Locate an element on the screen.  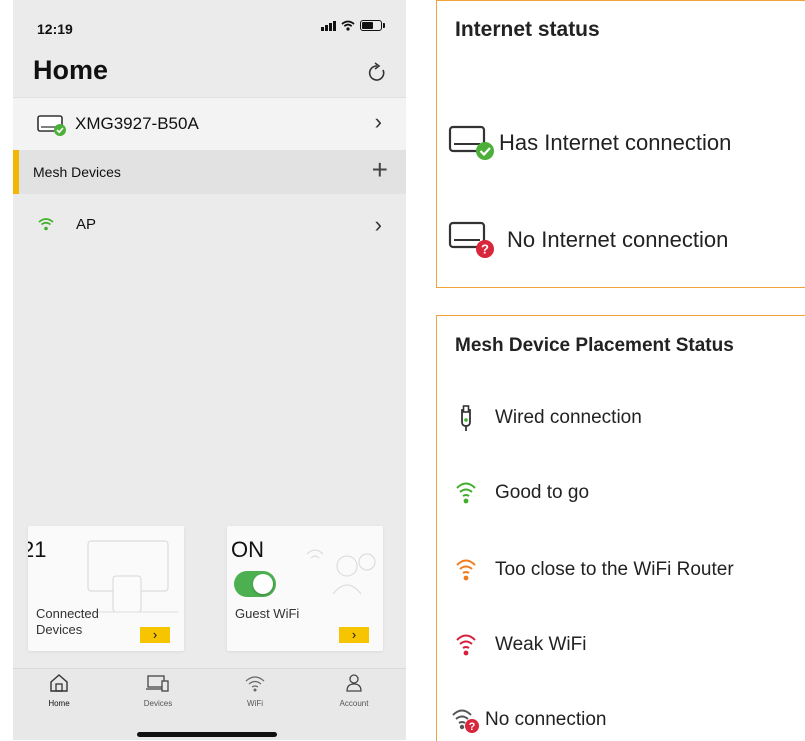
devices-illustration-icon is located at coordinates (123, 576).